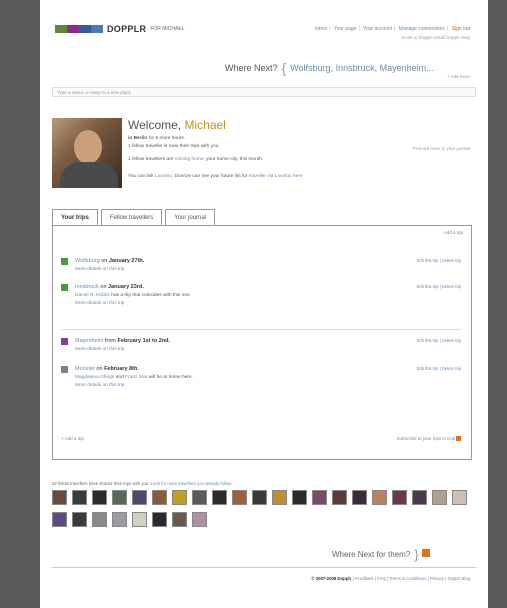  What do you see at coordinates (461, 29) in the screenshot?
I see `sign-out-link: Sign out` at bounding box center [461, 29].